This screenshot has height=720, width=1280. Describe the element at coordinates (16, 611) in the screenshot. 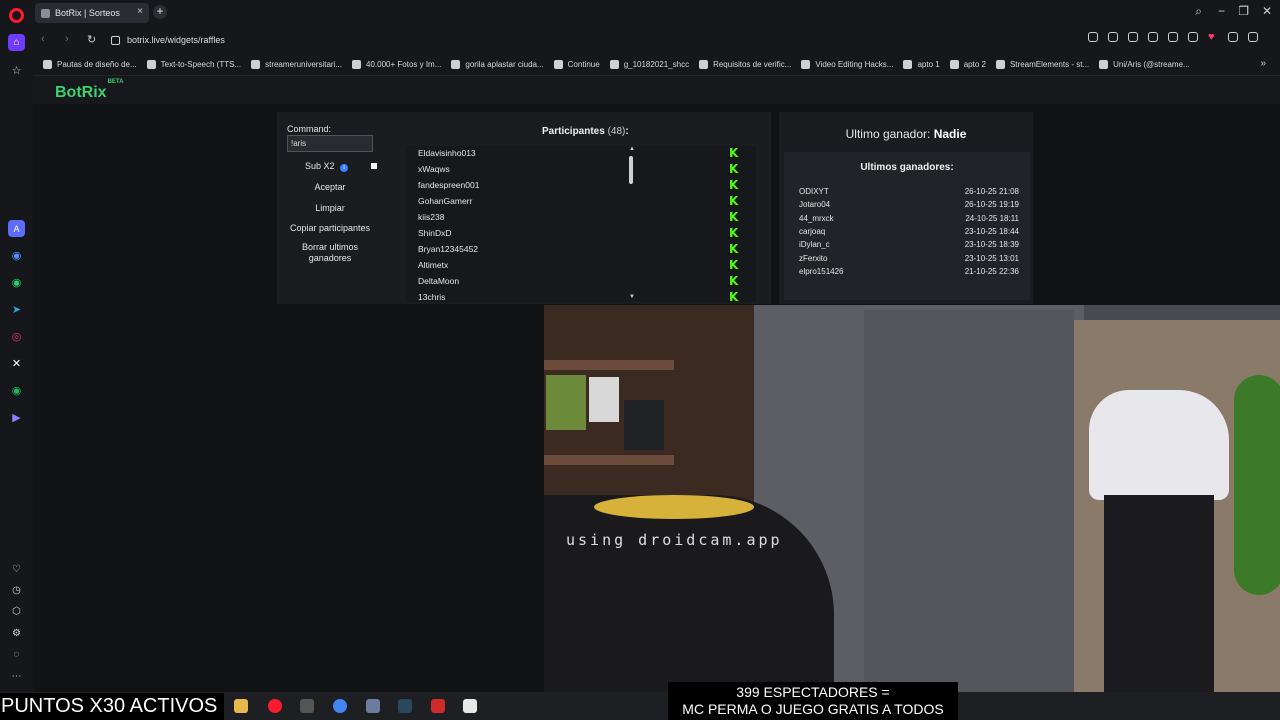

I see `box-icon: ⬡` at that location.